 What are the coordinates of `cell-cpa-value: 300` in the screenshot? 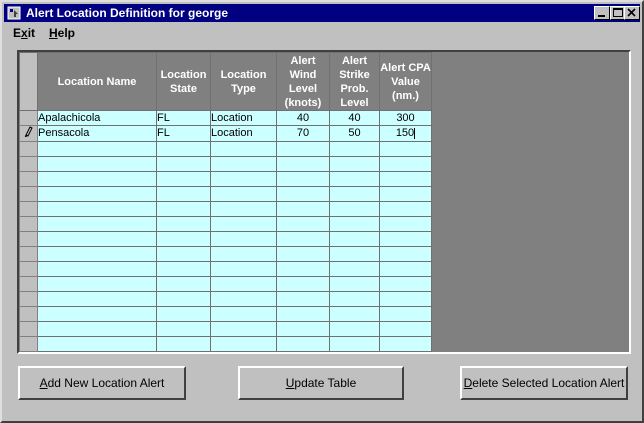 It's located at (405, 118).